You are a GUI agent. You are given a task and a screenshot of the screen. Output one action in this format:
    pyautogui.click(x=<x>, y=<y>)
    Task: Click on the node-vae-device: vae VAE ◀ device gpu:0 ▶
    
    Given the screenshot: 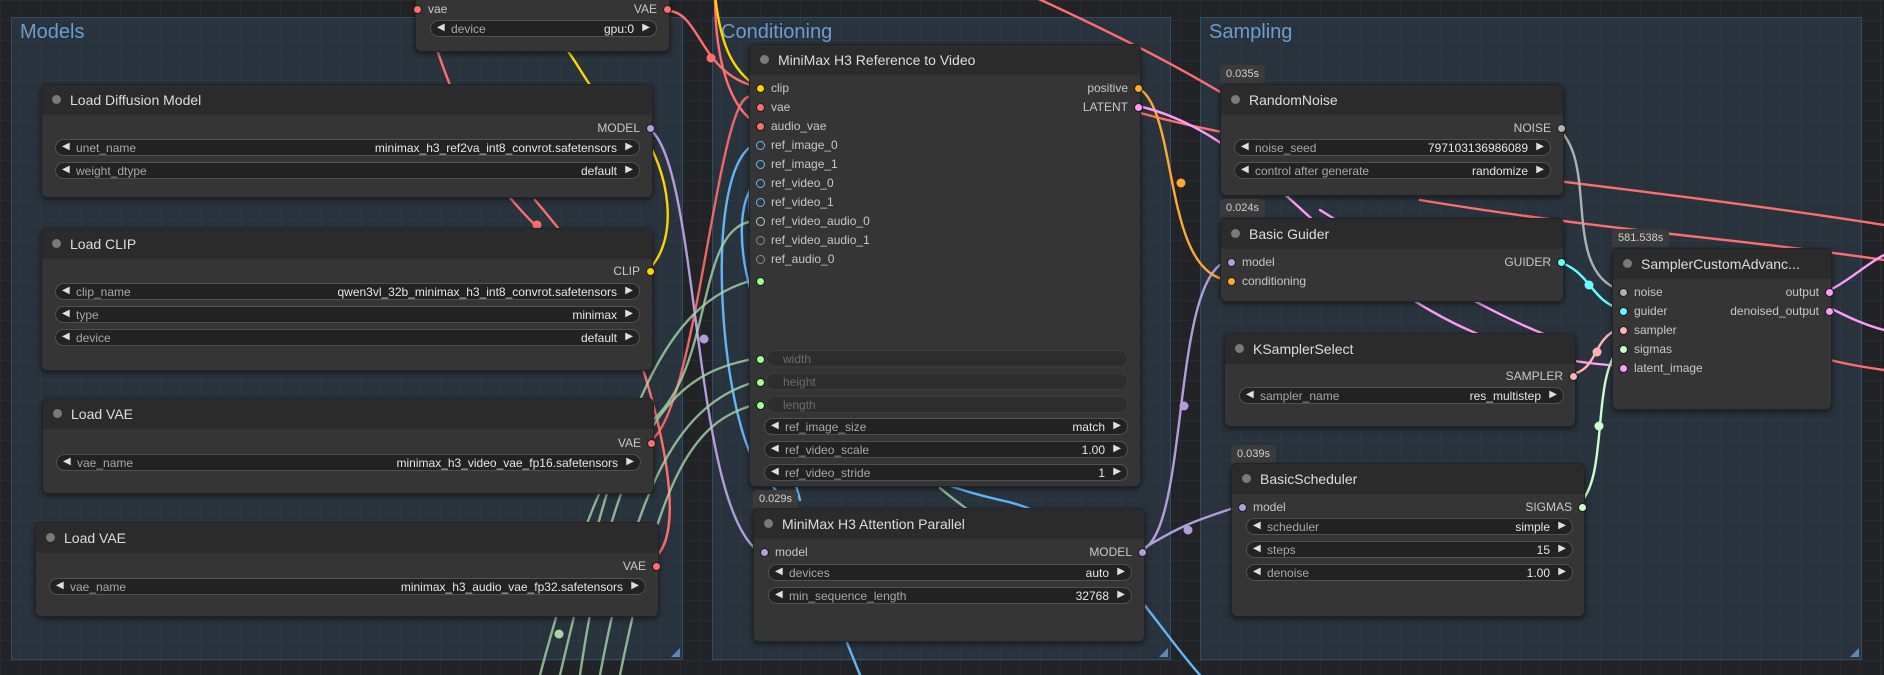 What is the action you would take?
    pyautogui.click(x=542, y=26)
    